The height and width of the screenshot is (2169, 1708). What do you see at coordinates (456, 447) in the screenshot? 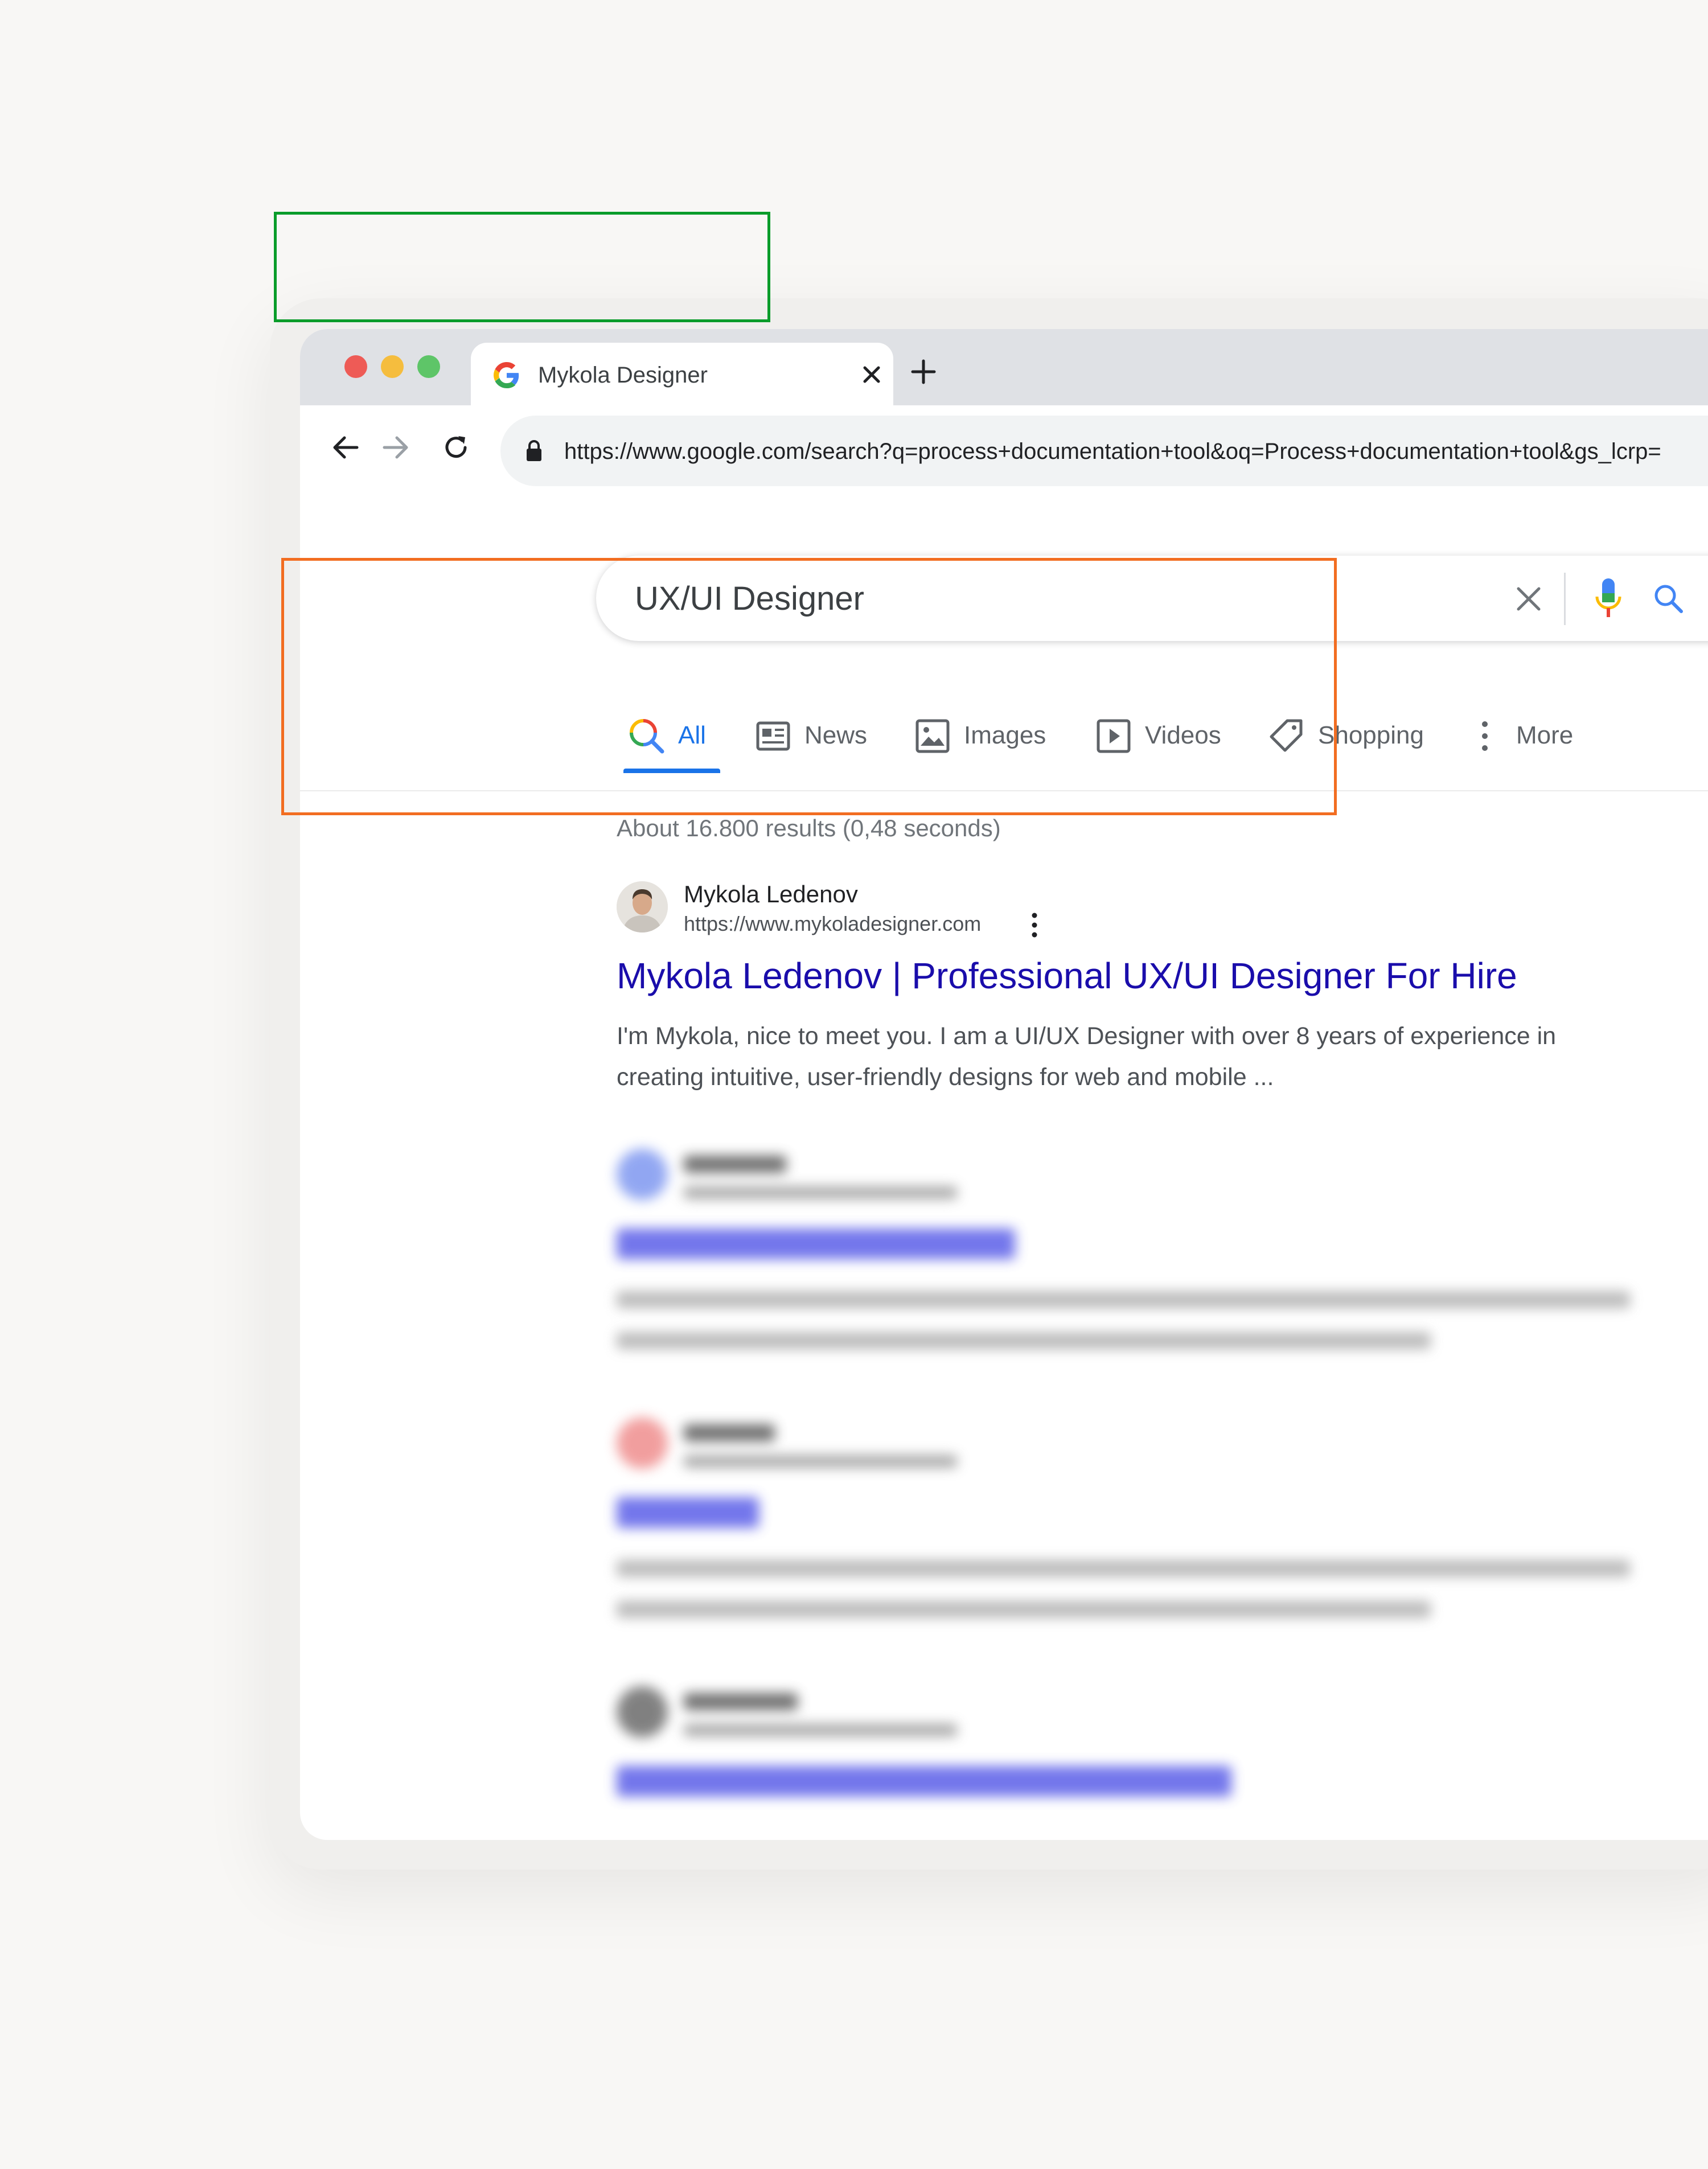
I see `reload-icon` at bounding box center [456, 447].